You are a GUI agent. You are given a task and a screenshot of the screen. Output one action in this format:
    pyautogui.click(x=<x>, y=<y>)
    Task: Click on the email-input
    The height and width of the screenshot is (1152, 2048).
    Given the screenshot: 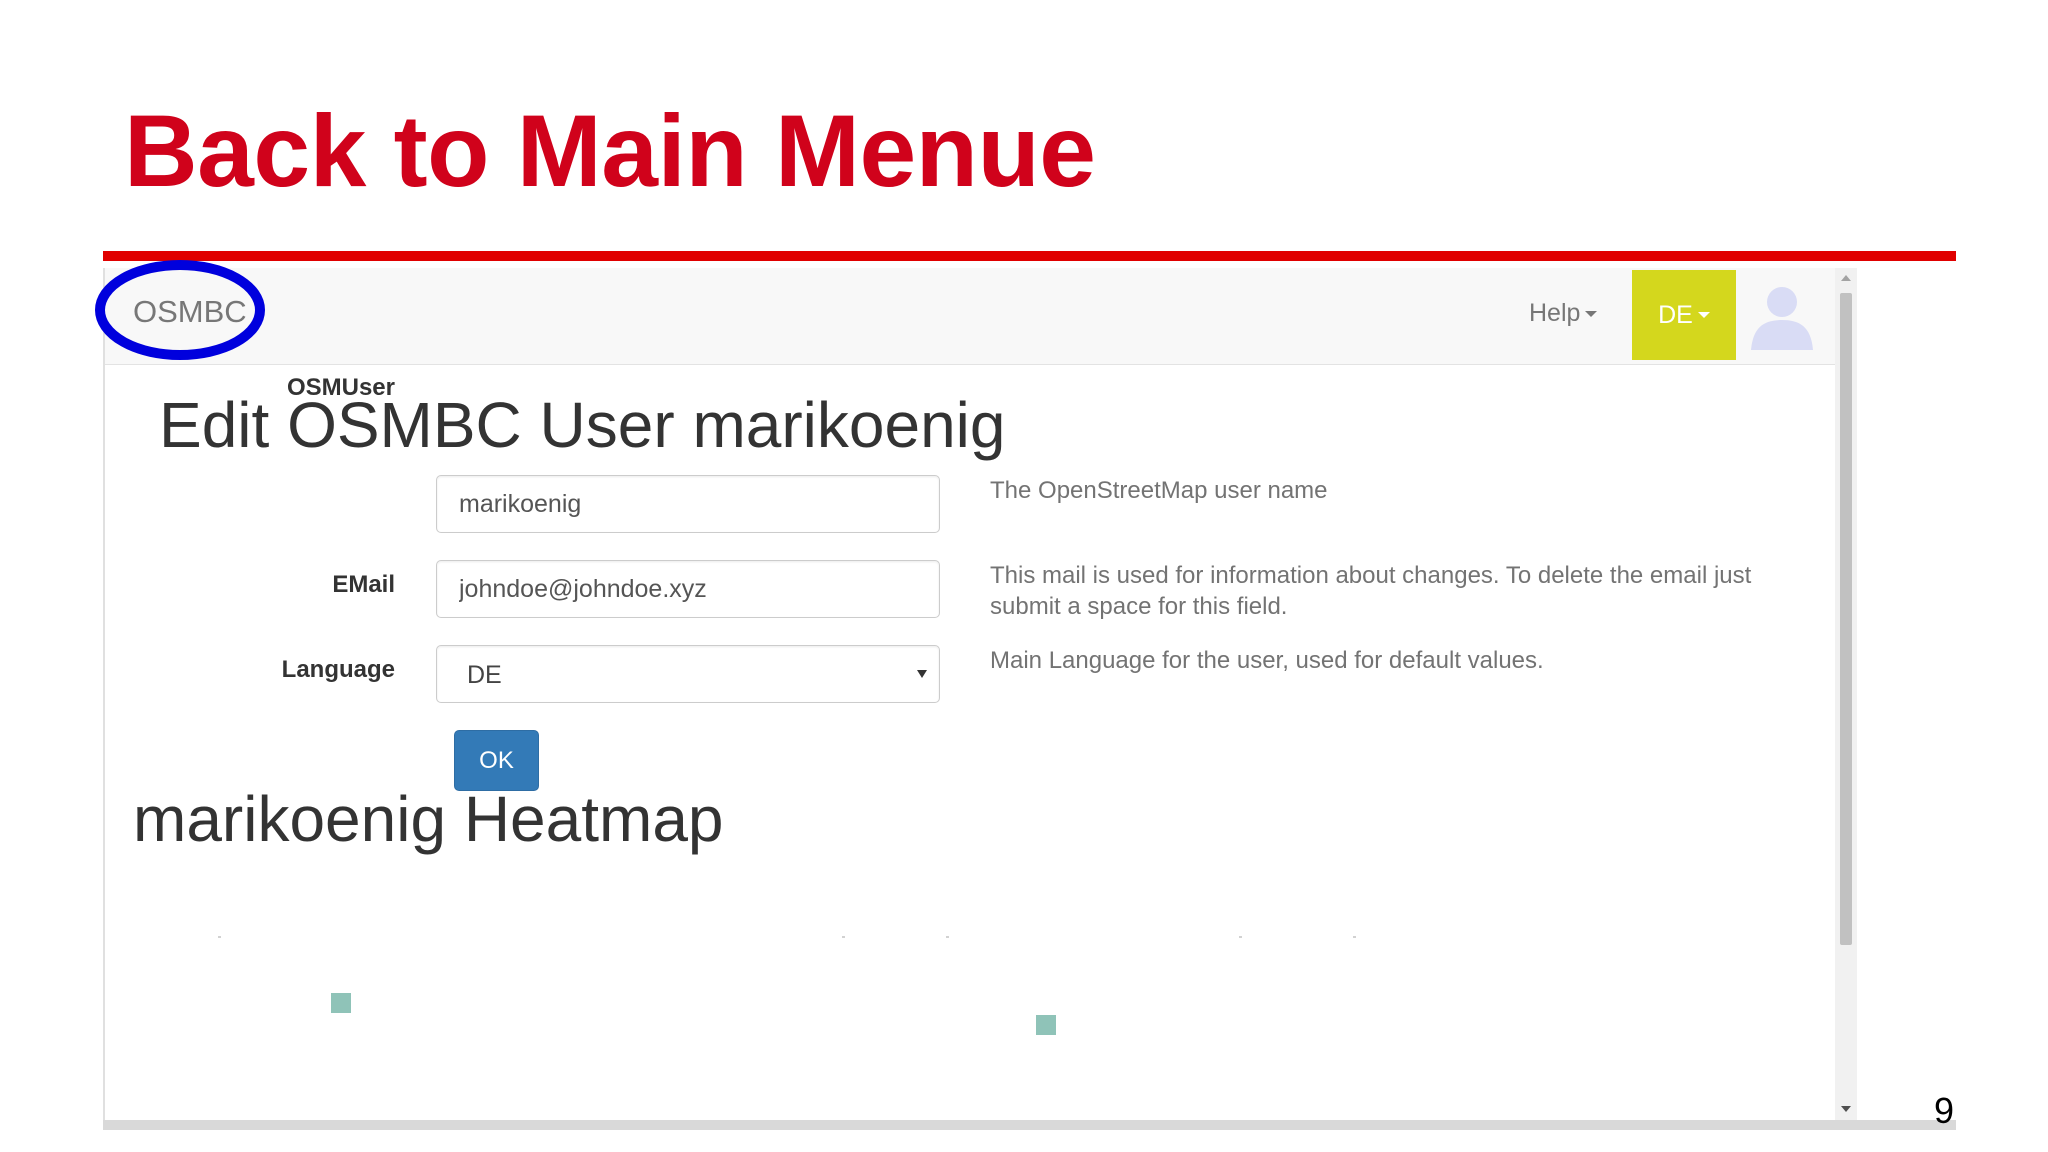 What is the action you would take?
    pyautogui.click(x=688, y=589)
    